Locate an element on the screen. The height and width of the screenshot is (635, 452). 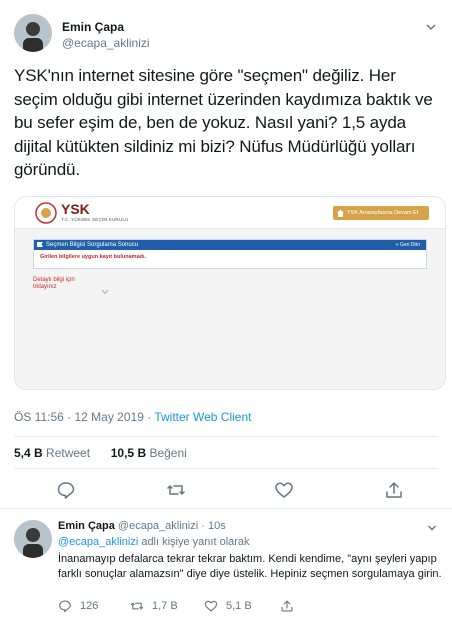
retweet-label: Retweet is located at coordinates (68, 453).